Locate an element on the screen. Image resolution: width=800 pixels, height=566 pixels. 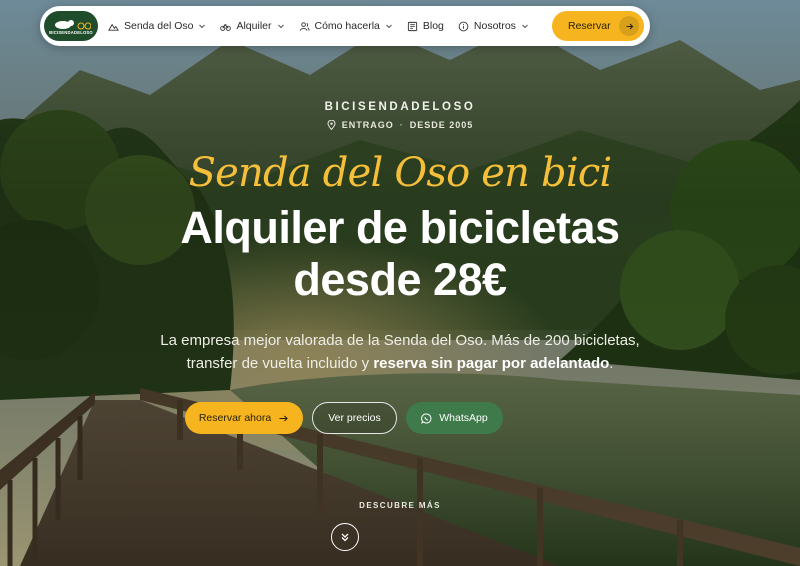
nav-item-blog: Blog is located at coordinates (425, 26).